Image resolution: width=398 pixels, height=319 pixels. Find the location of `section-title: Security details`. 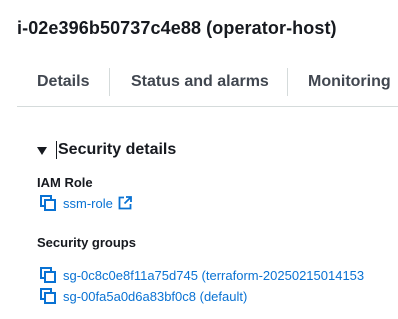

section-title: Security details is located at coordinates (117, 149).